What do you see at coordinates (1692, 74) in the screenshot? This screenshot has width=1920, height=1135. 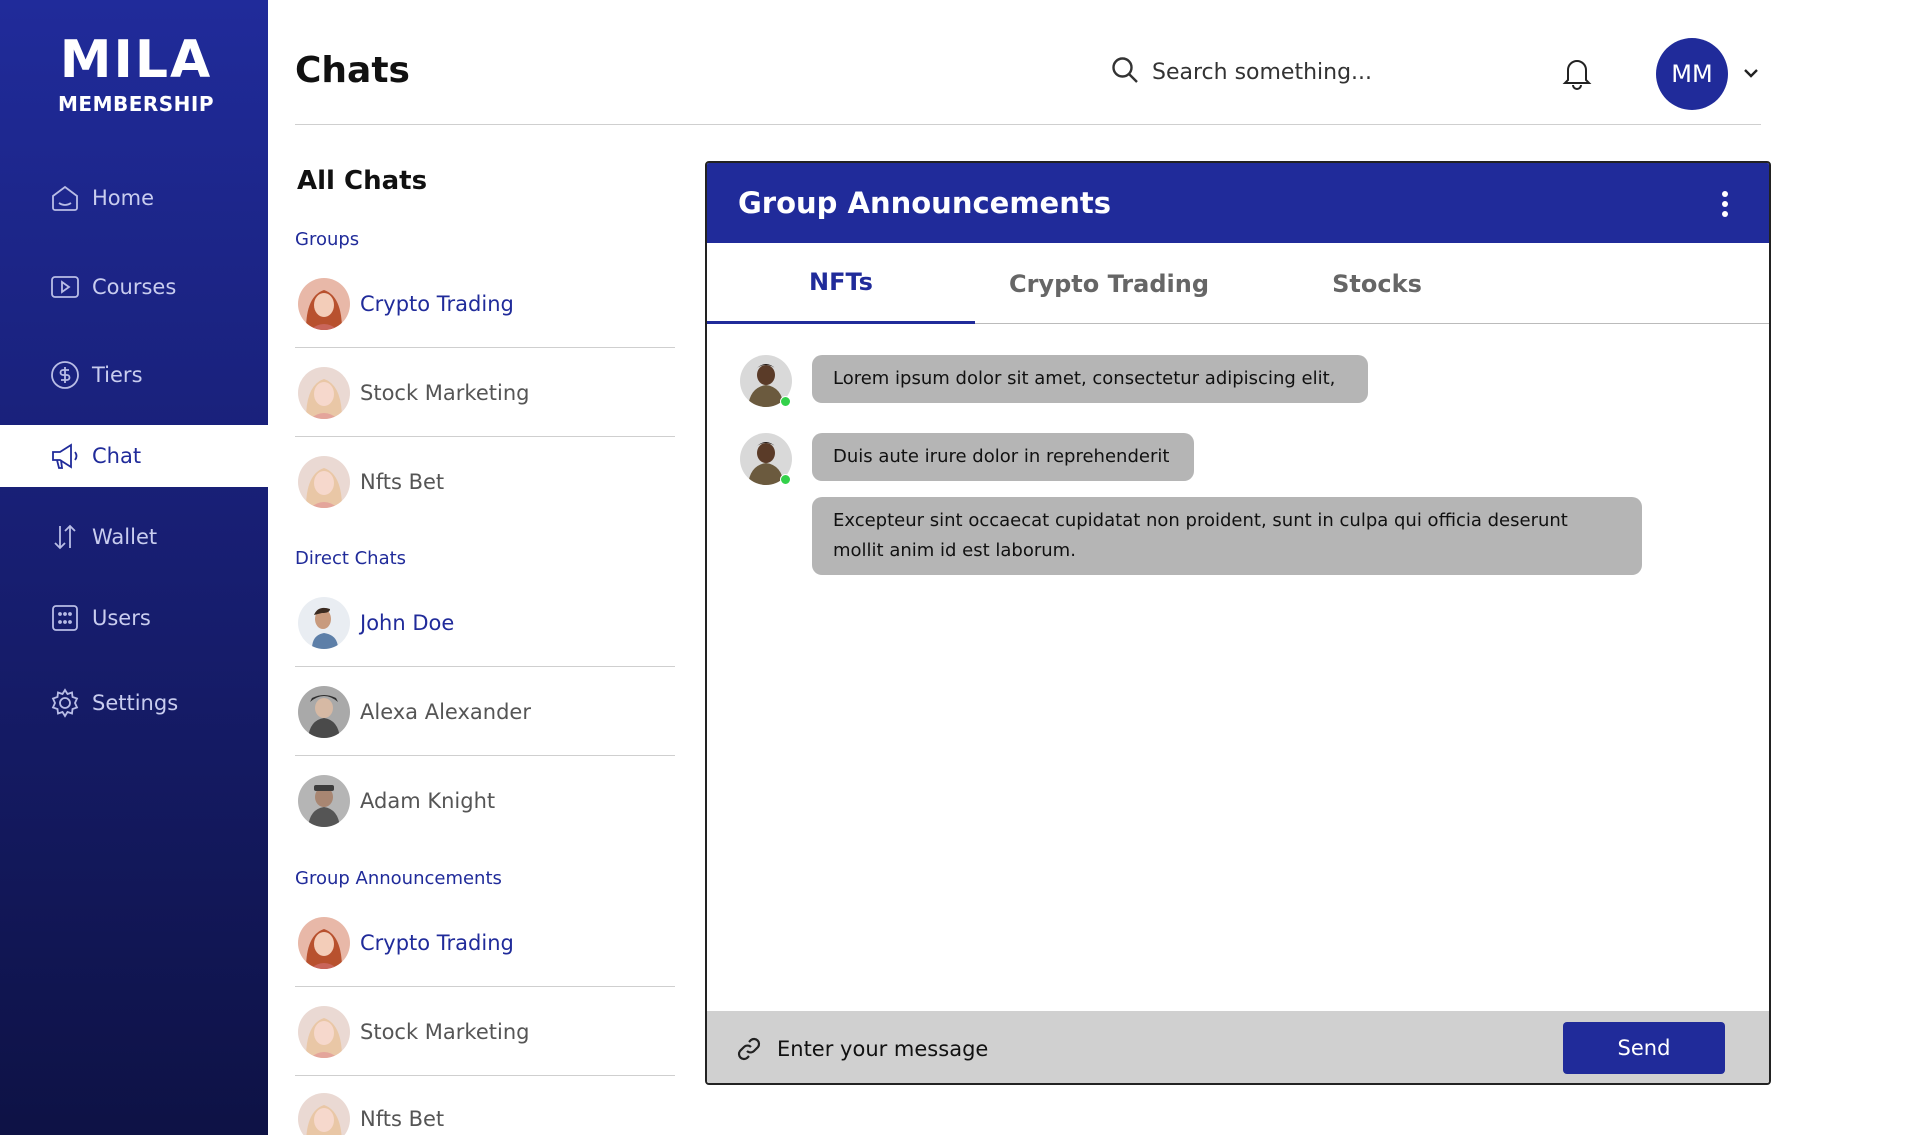 I see `user-avatar: MM` at bounding box center [1692, 74].